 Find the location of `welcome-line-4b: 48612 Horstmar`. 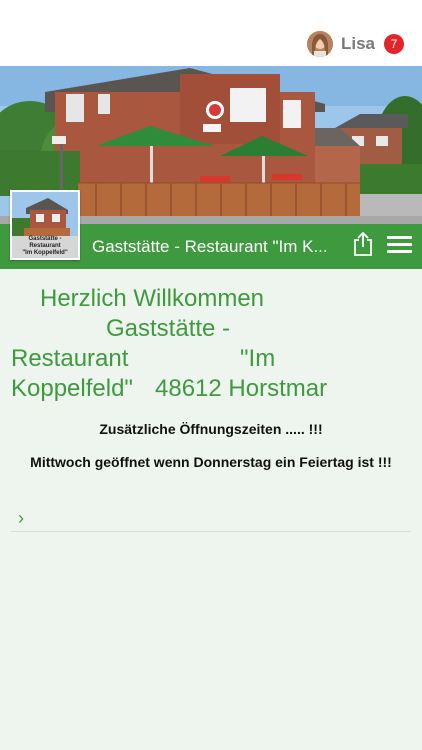

welcome-line-4b: 48612 Horstmar is located at coordinates (241, 388).